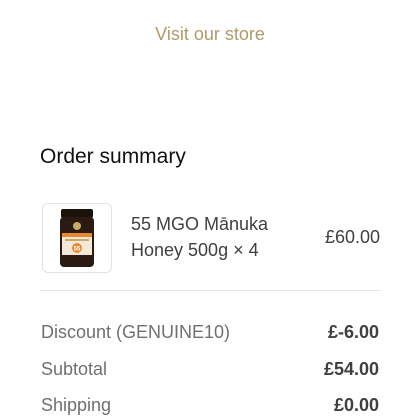  What do you see at coordinates (356, 405) in the screenshot?
I see `shipping-value: £0.00` at bounding box center [356, 405].